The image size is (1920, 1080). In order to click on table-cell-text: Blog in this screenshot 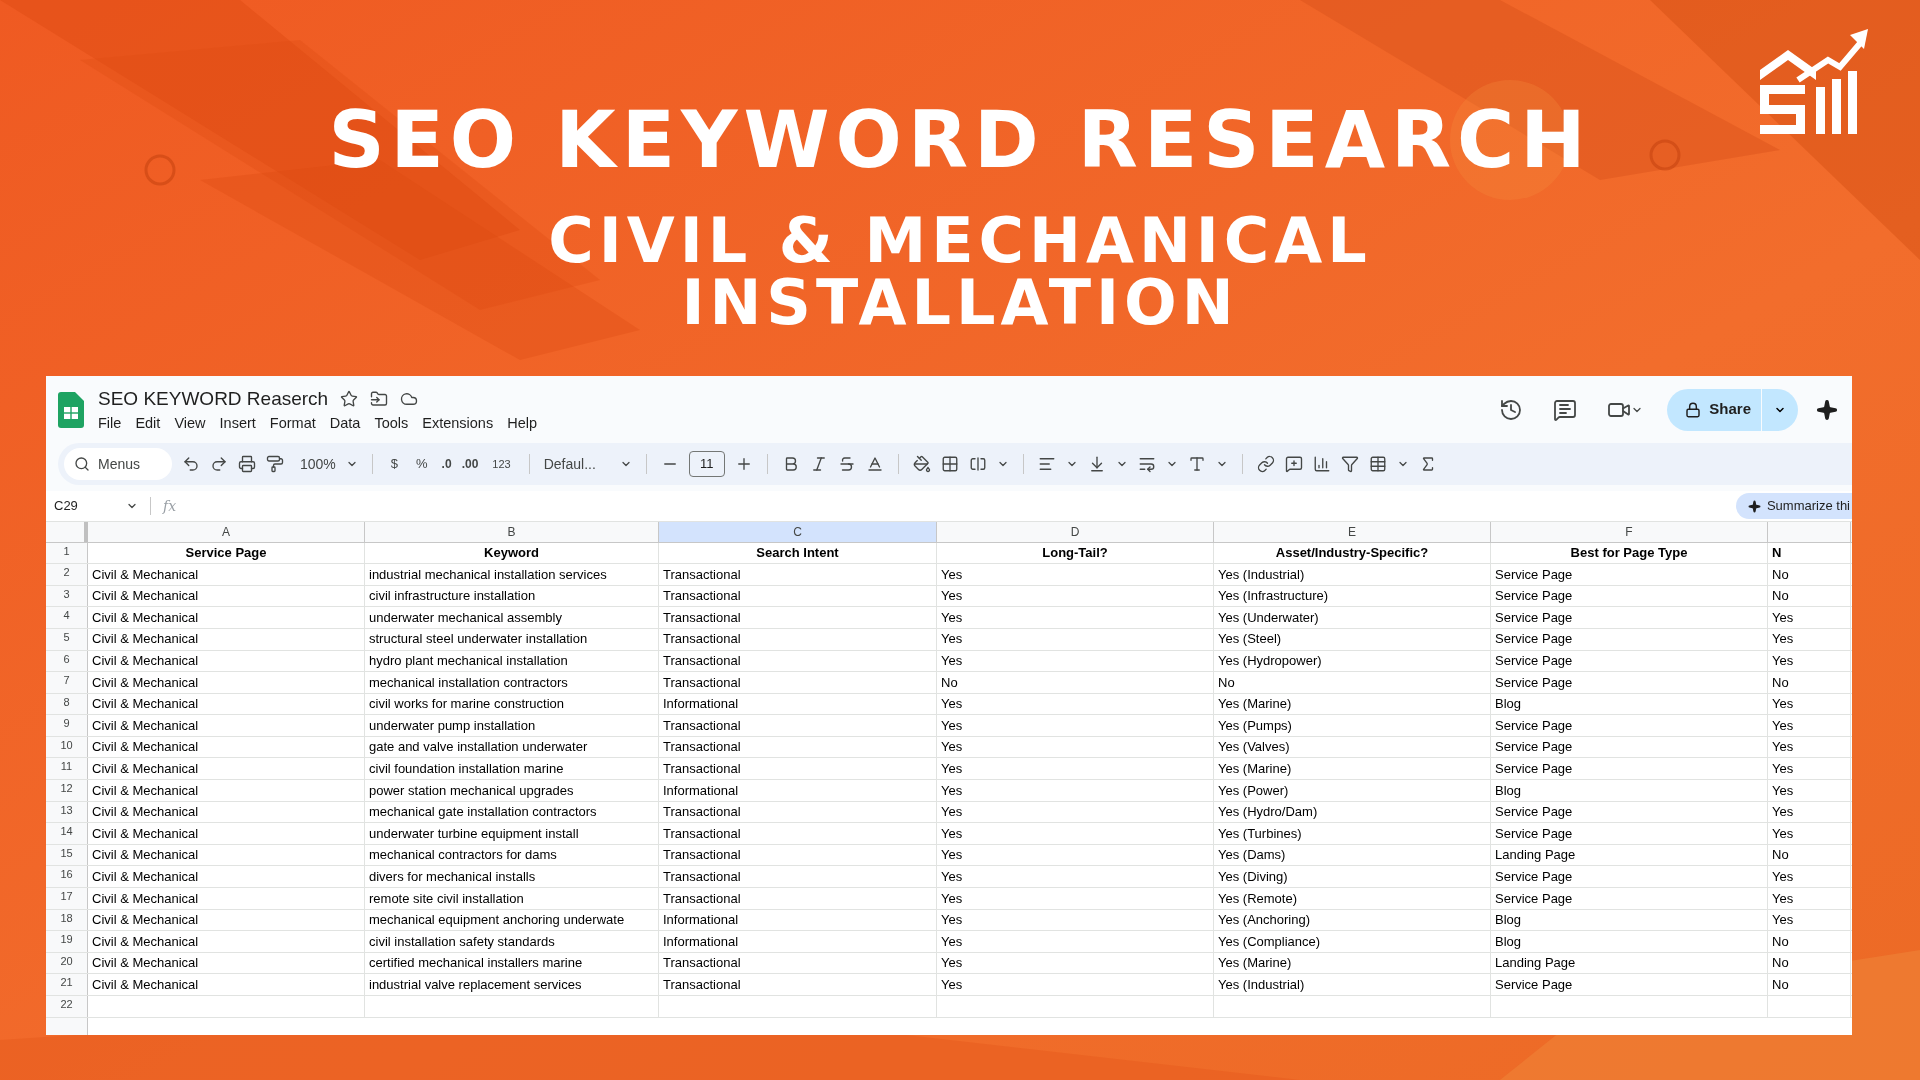, I will do `click(1508, 704)`.